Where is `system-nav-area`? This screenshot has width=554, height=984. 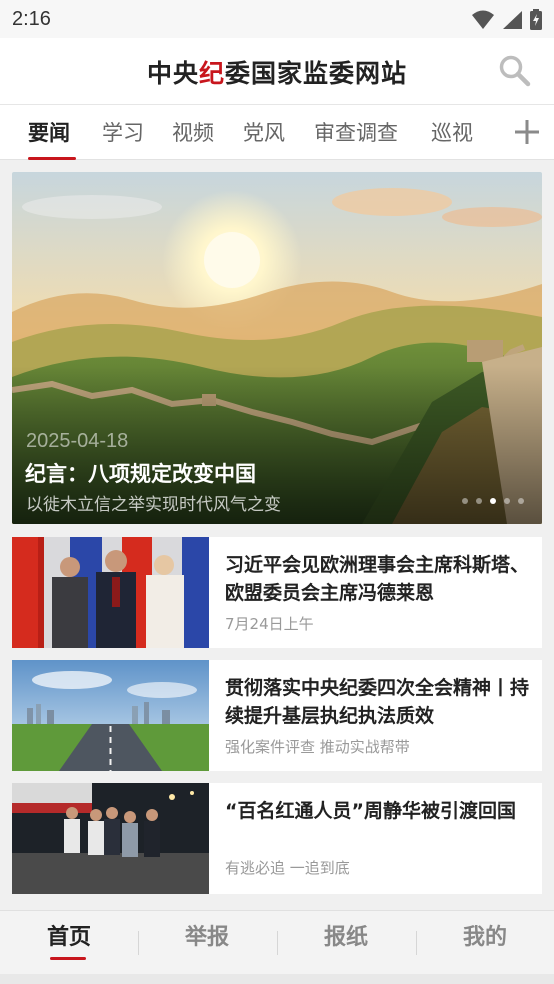 system-nav-area is located at coordinates (277, 979).